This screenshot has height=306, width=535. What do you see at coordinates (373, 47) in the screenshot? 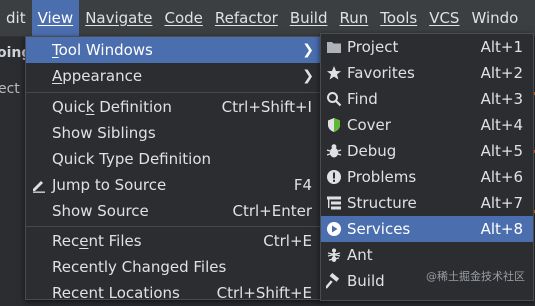
I see `menu-item-label: Project` at bounding box center [373, 47].